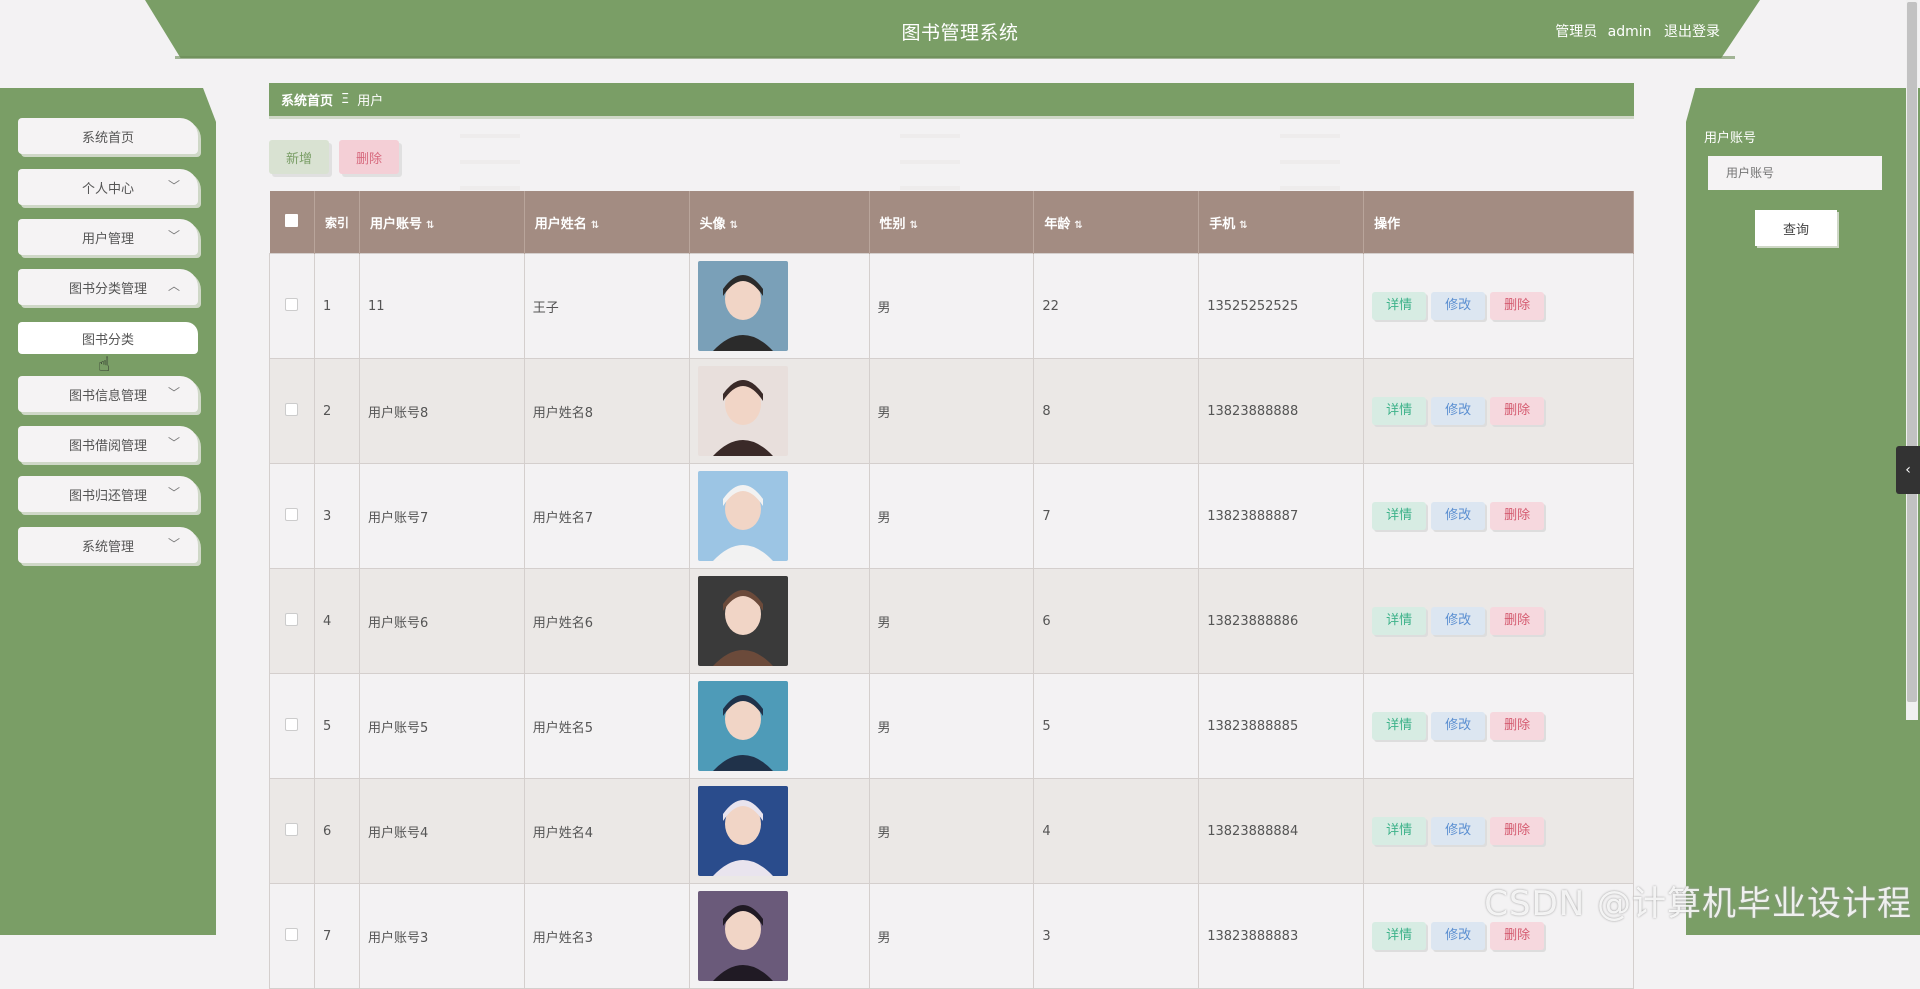  Describe the element at coordinates (1281, 222) in the screenshot. I see `column-header-phone: 手机 ⇅` at that location.